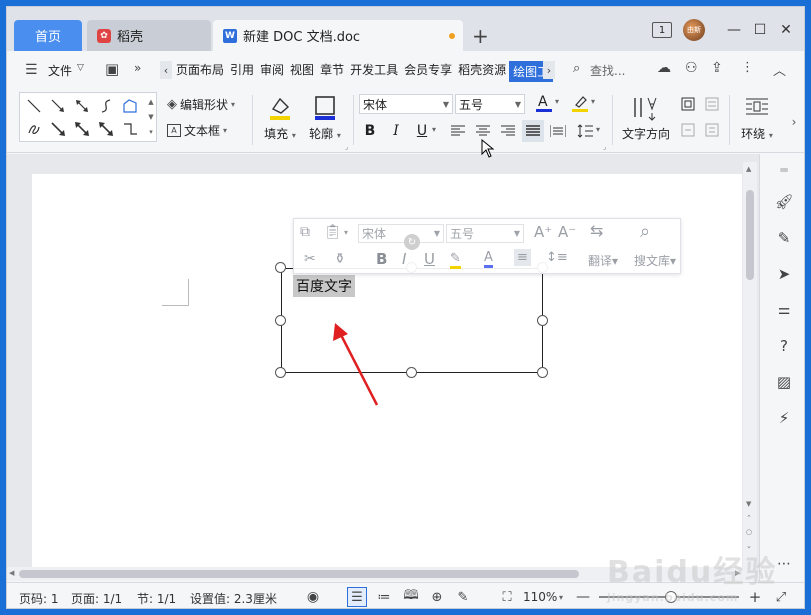 Image resolution: width=811 pixels, height=615 pixels. What do you see at coordinates (750, 364) in the screenshot?
I see `vertical-scrollbar: ▲ ▼ ⌃ ○ ⌄` at bounding box center [750, 364].